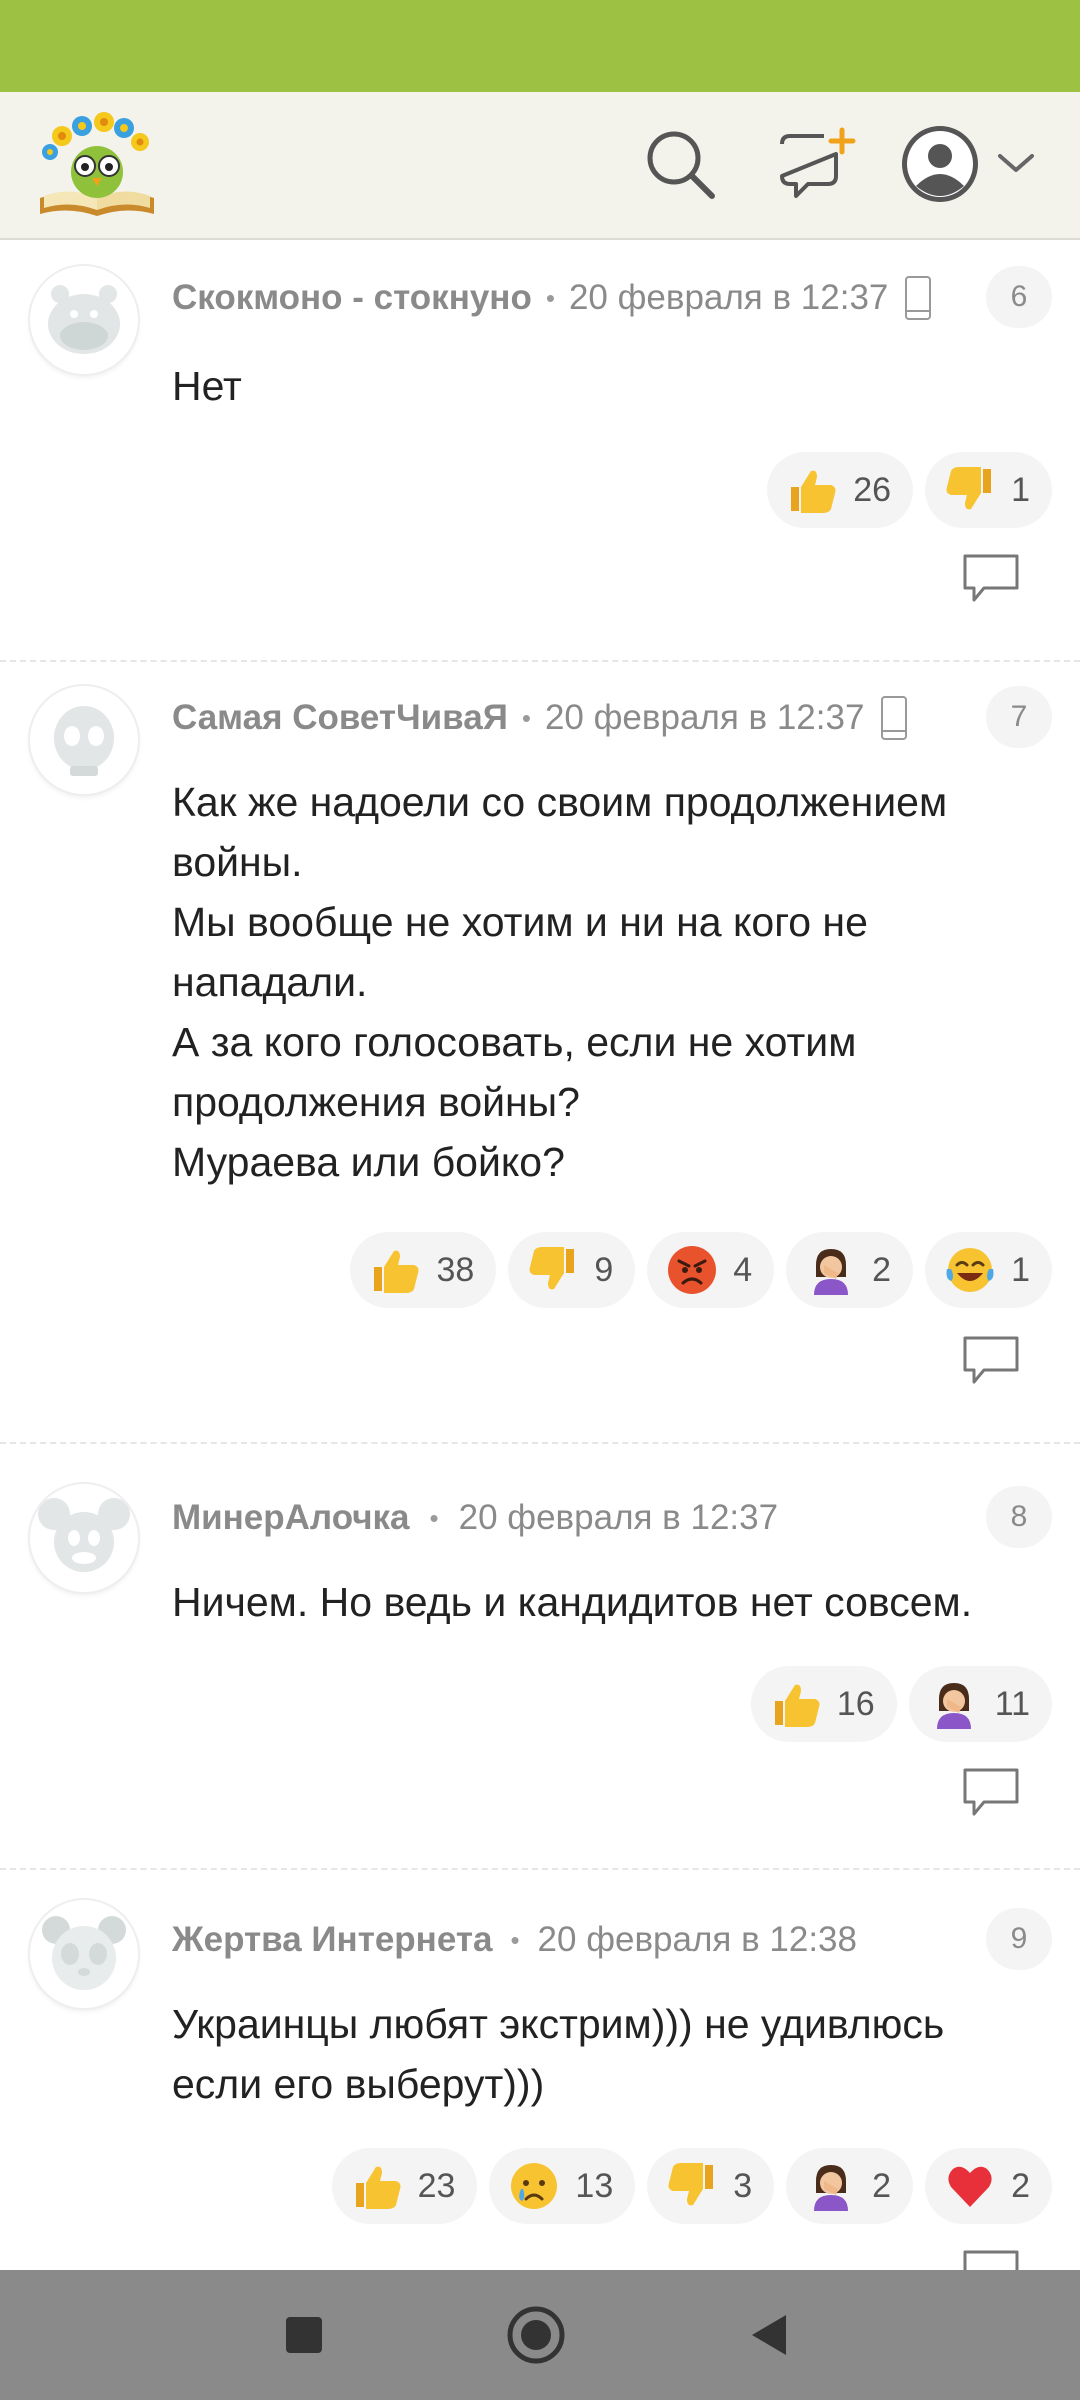 The height and width of the screenshot is (2400, 1080). I want to click on reaction-thumbs-up: 38, so click(423, 1270).